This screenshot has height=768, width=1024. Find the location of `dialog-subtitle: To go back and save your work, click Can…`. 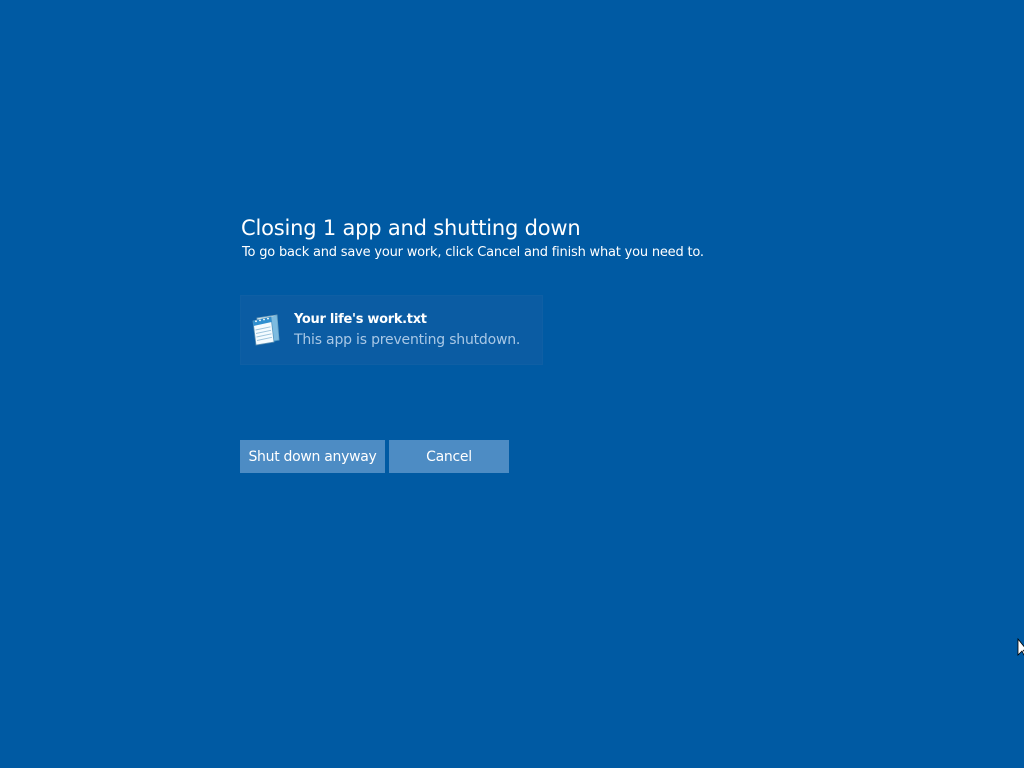

dialog-subtitle: To go back and save your work, click Can… is located at coordinates (473, 252).